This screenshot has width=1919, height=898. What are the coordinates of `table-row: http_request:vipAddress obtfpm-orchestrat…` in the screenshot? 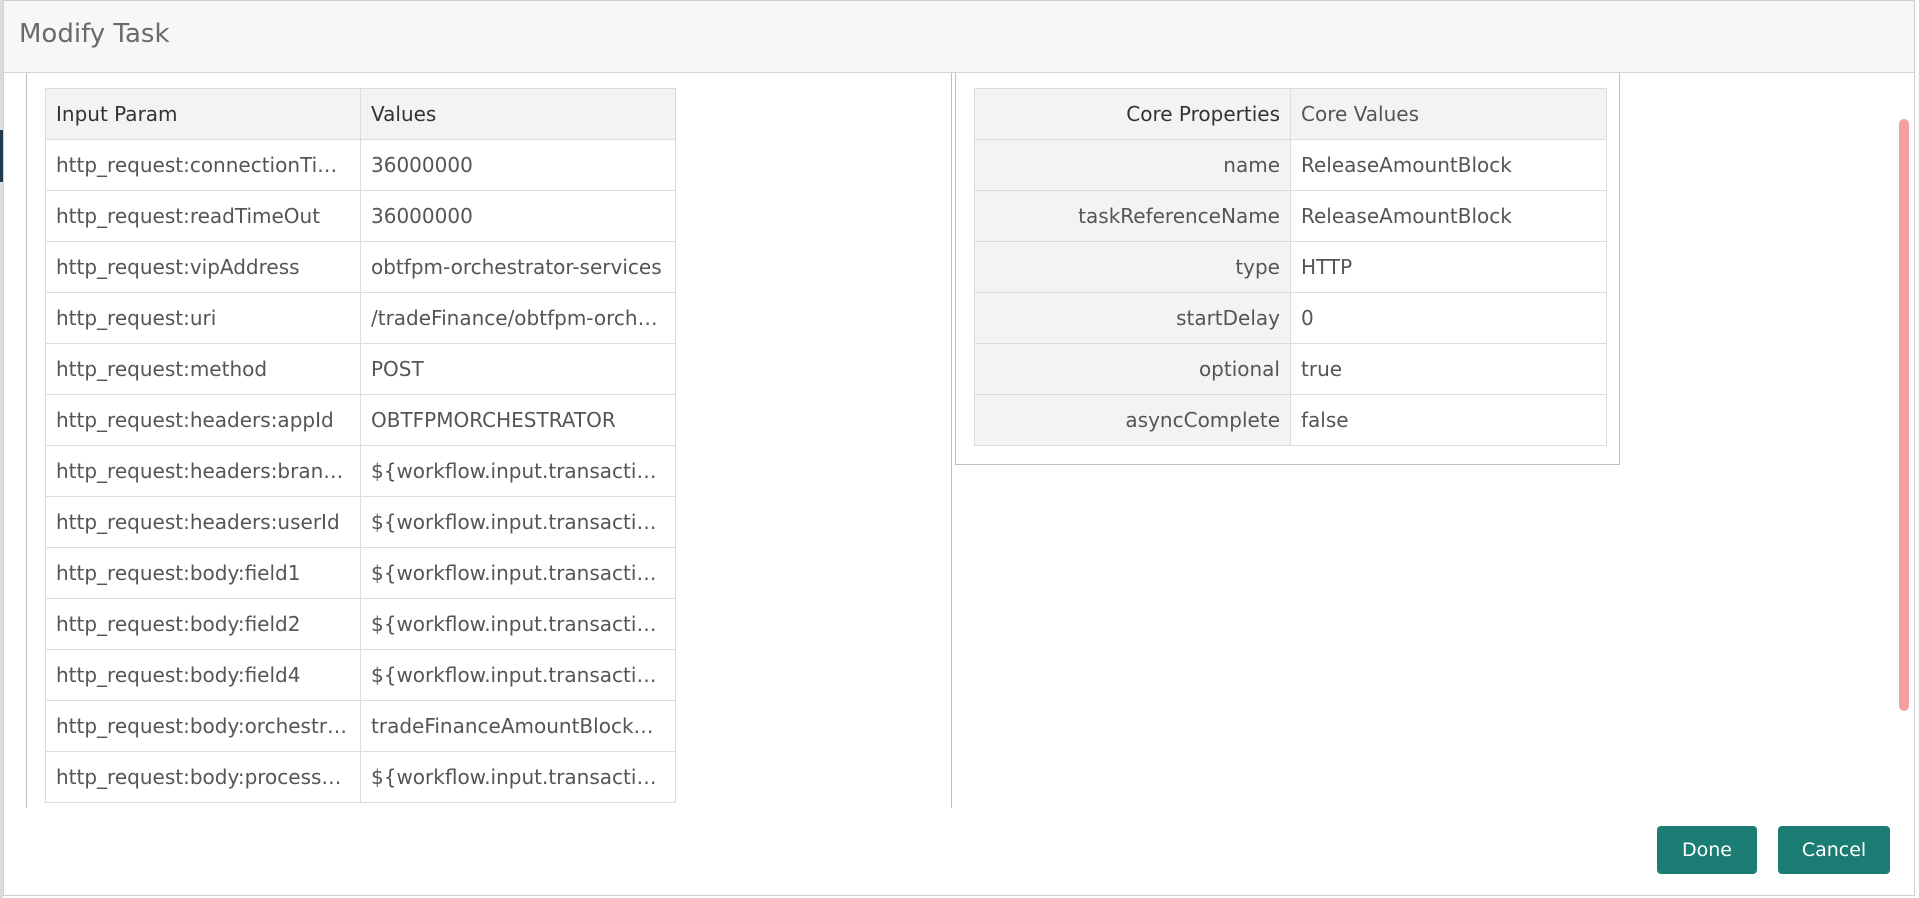 It's located at (360, 267).